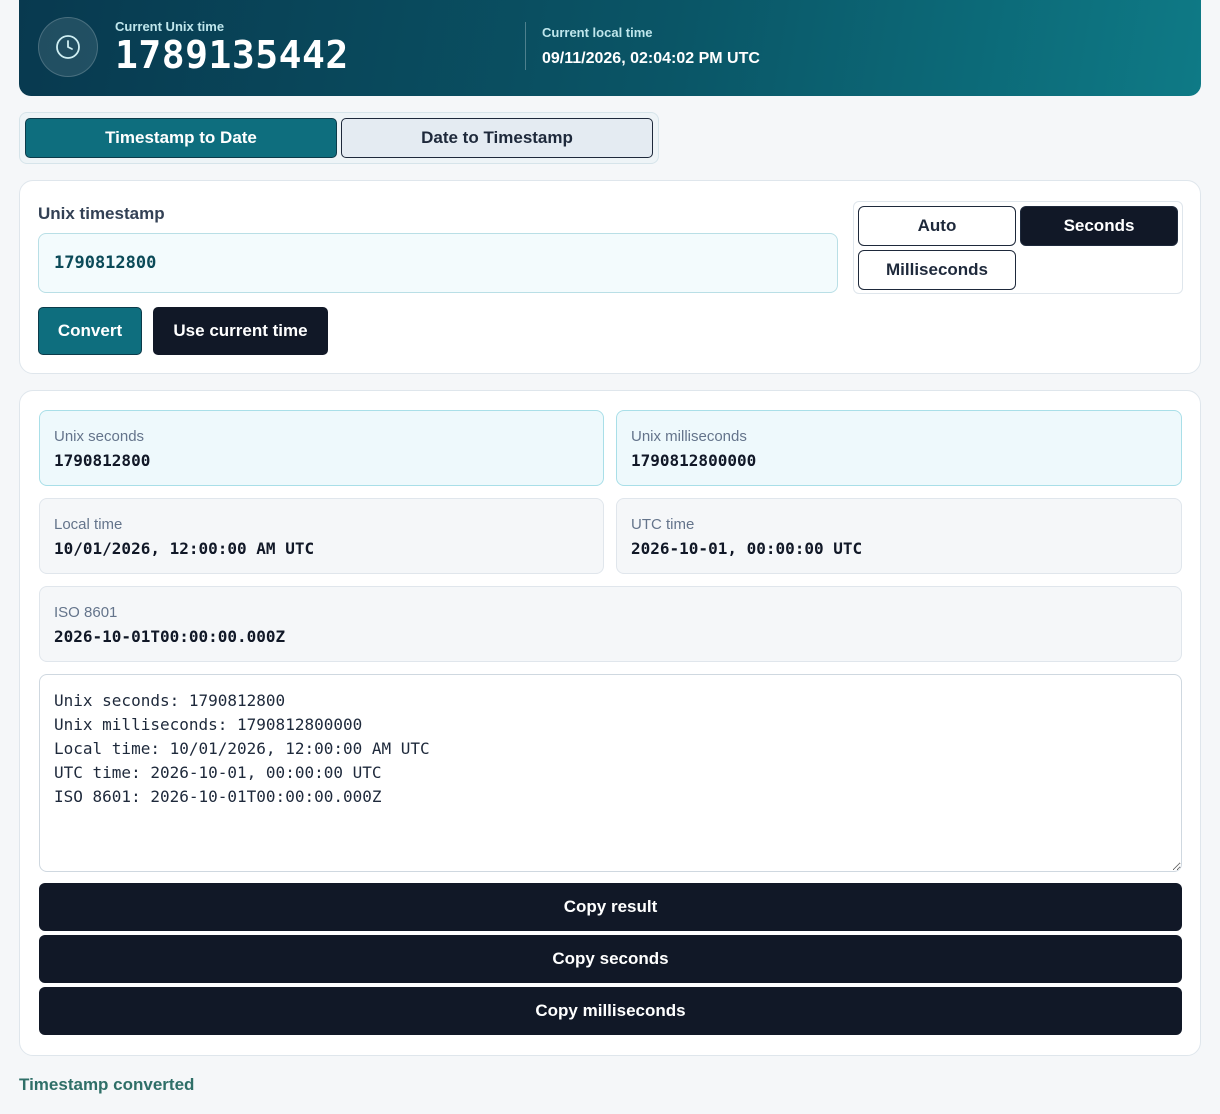  Describe the element at coordinates (170, 26) in the screenshot. I see `current-unix-label: Current Unix time` at that location.